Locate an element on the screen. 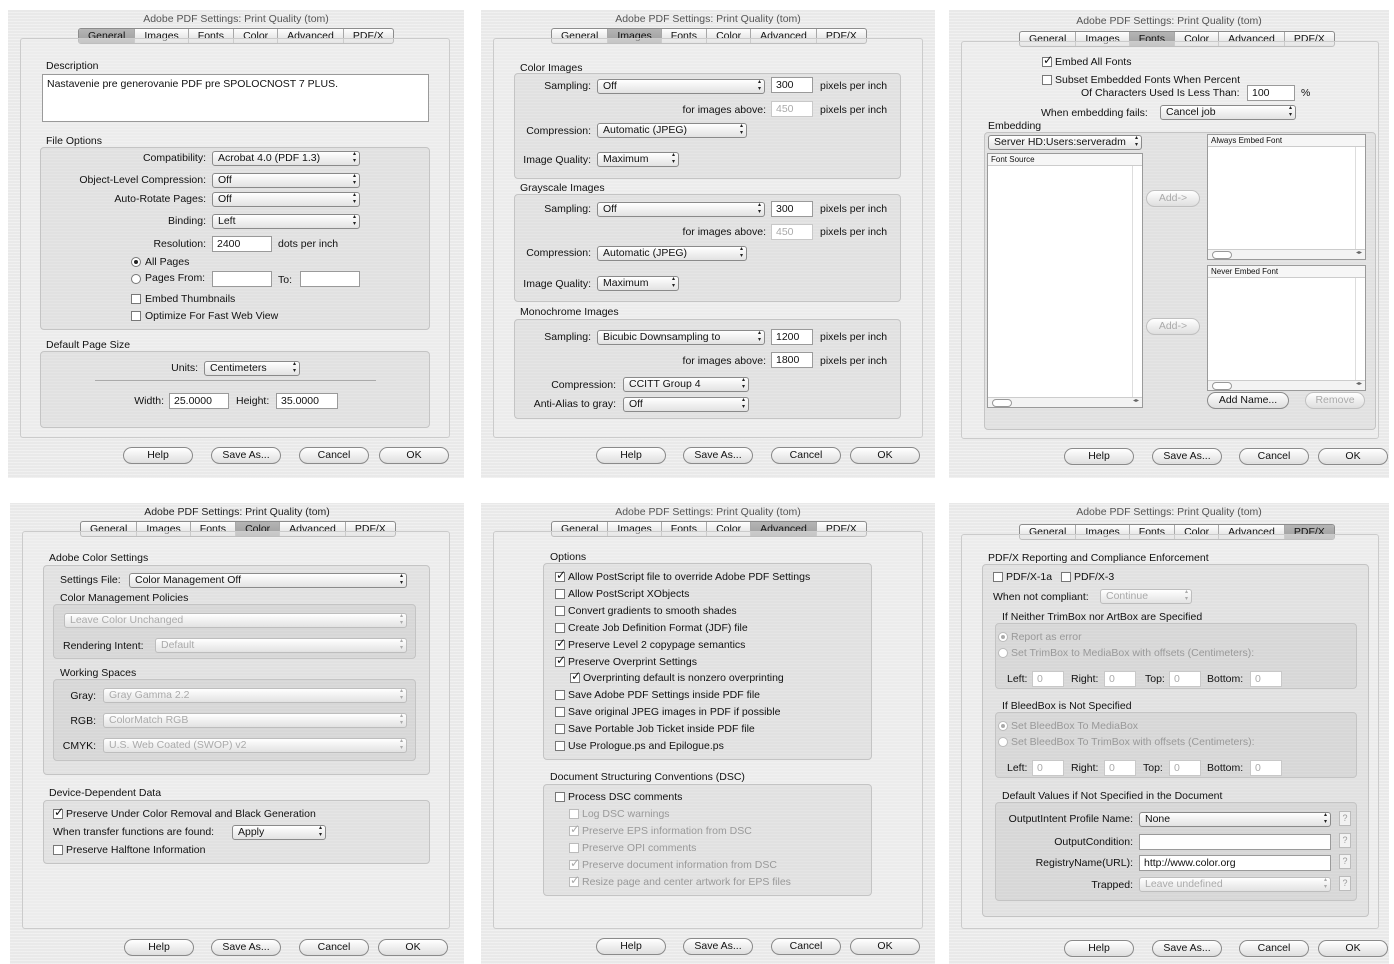  units-popup: Centimeters is located at coordinates (252, 368).